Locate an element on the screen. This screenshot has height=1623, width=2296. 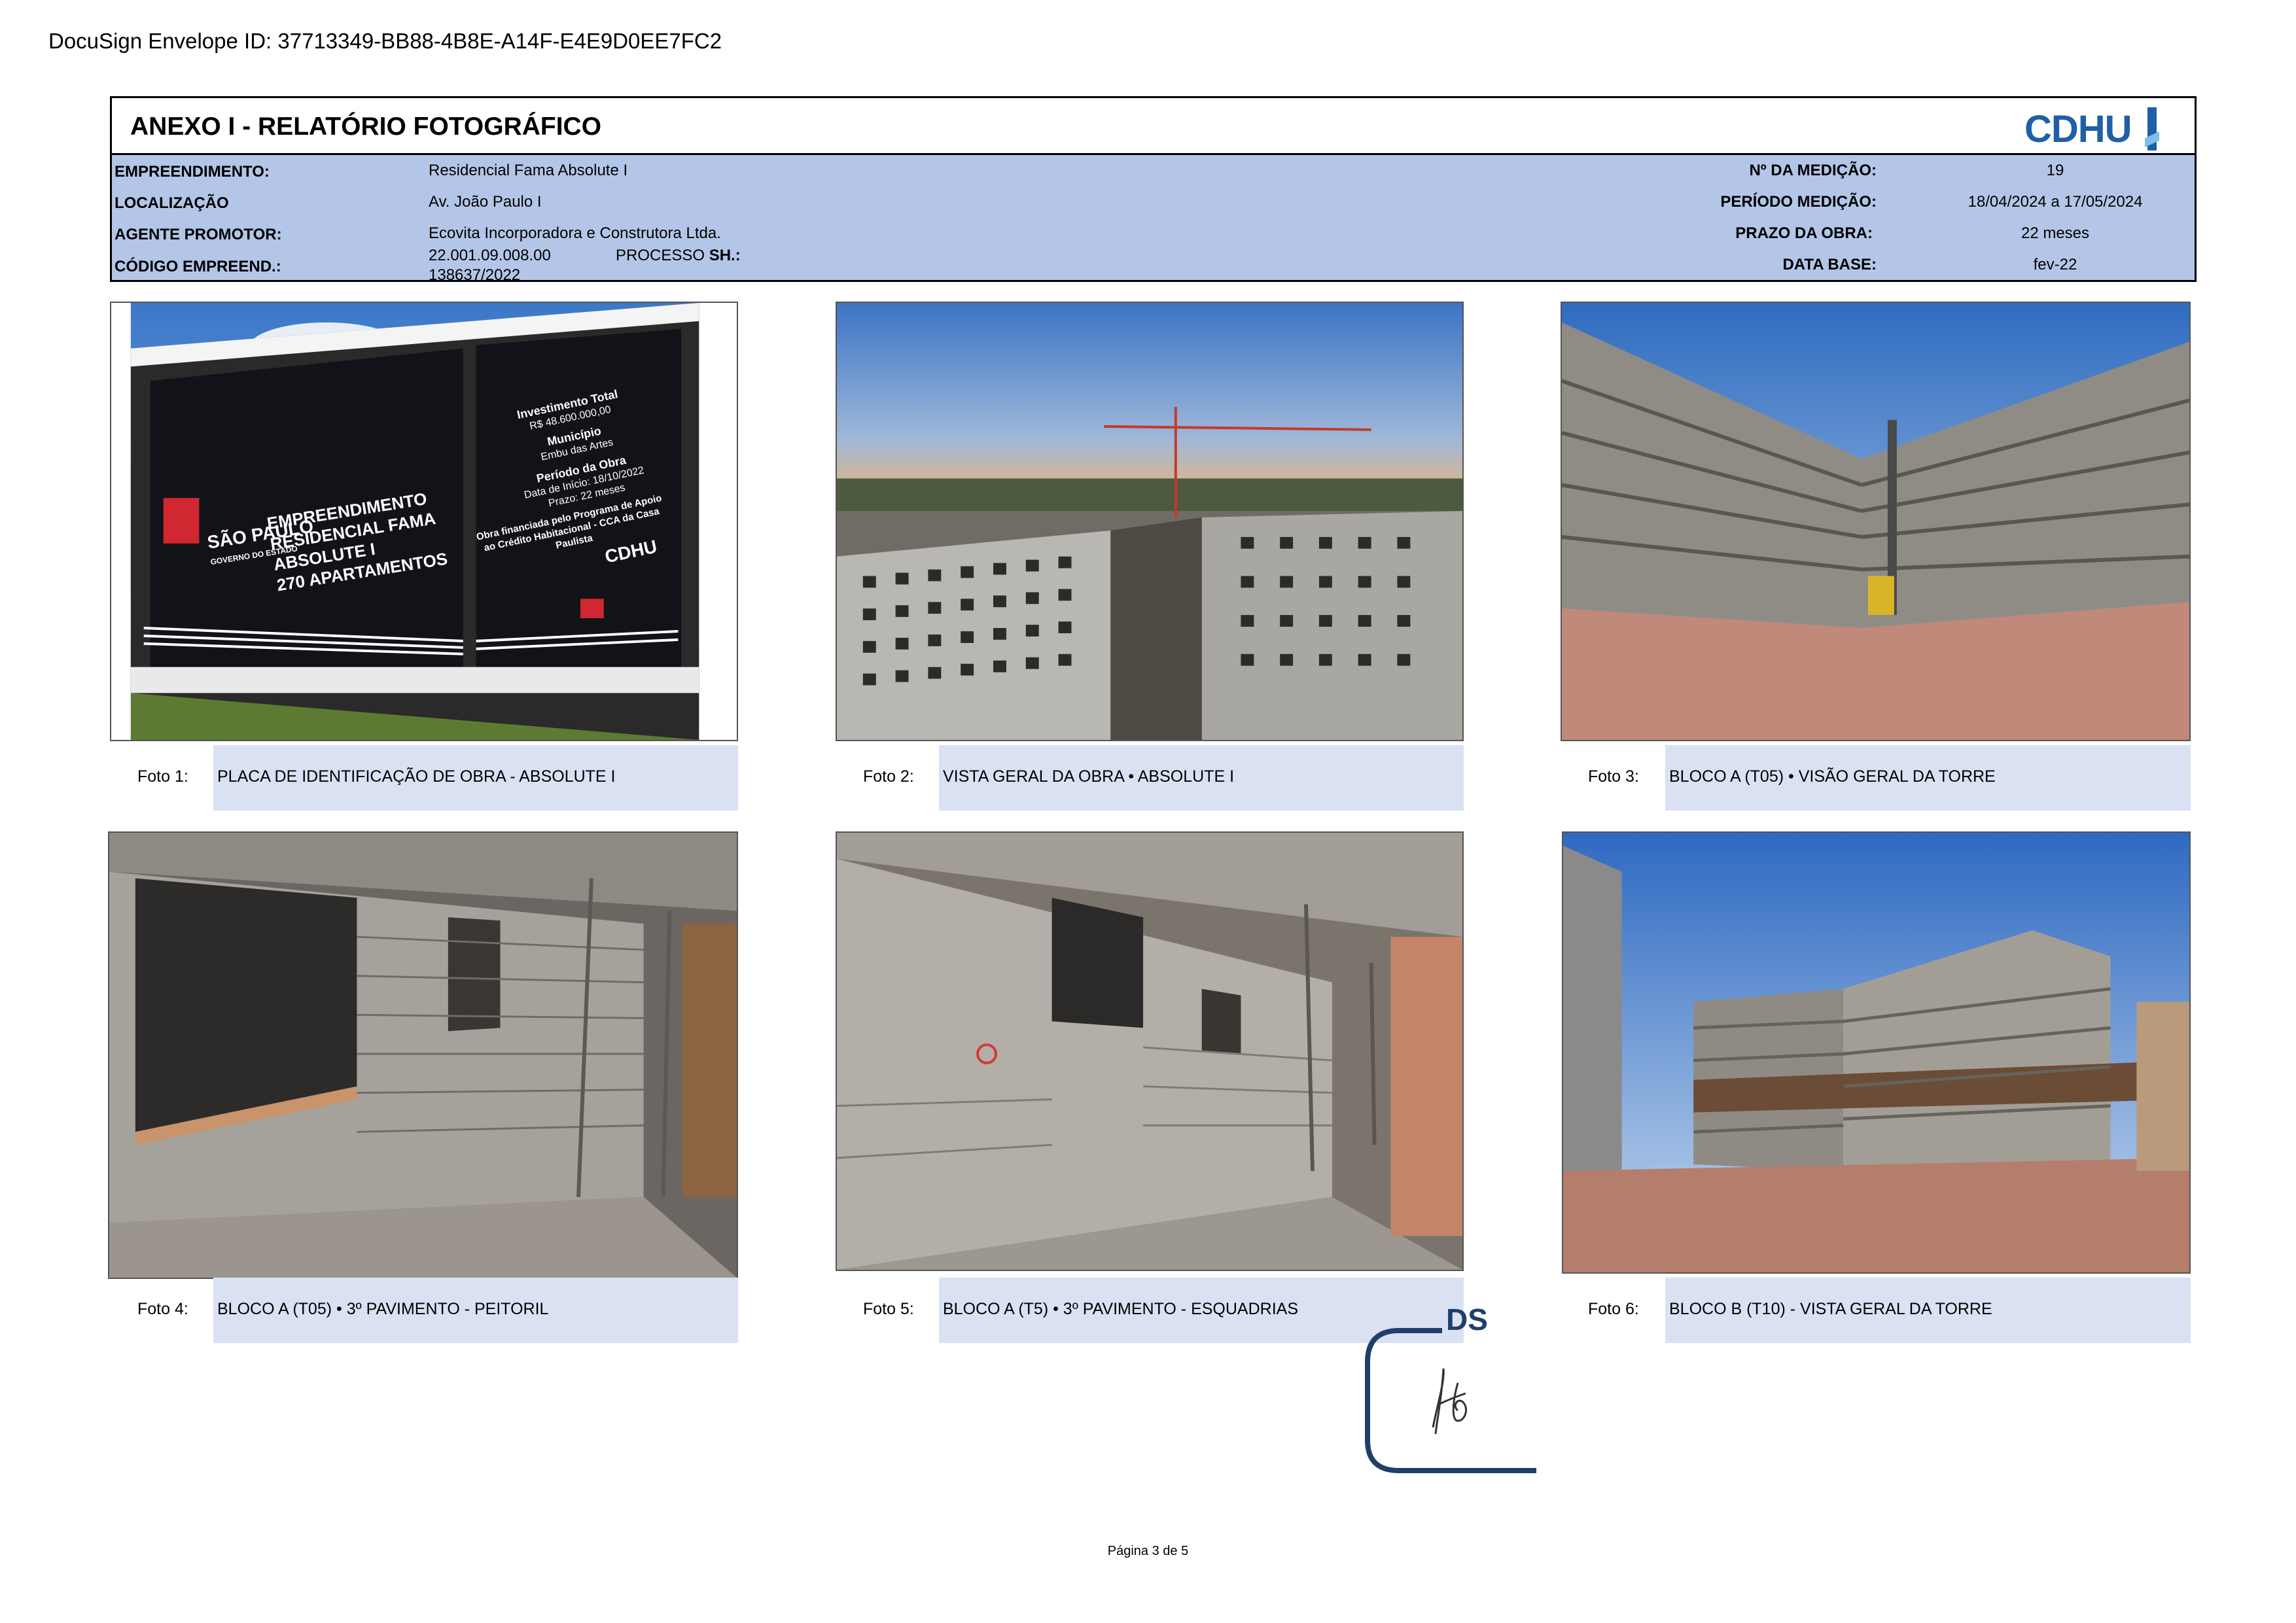
empreendimento-value: Residencial Fama Absolute I is located at coordinates (529, 171).